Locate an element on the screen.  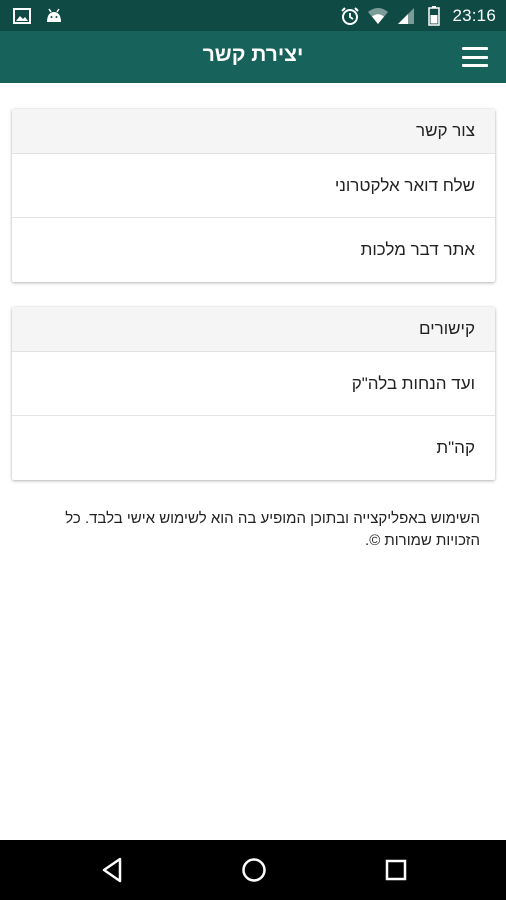
home-icon is located at coordinates (254, 870).